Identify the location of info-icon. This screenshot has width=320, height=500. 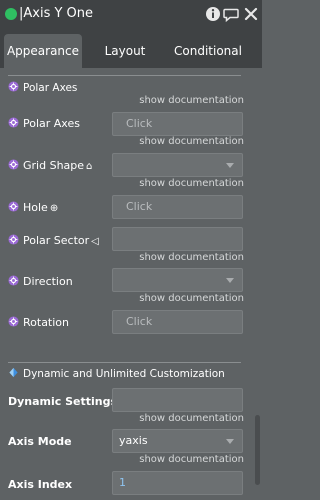
(213, 14).